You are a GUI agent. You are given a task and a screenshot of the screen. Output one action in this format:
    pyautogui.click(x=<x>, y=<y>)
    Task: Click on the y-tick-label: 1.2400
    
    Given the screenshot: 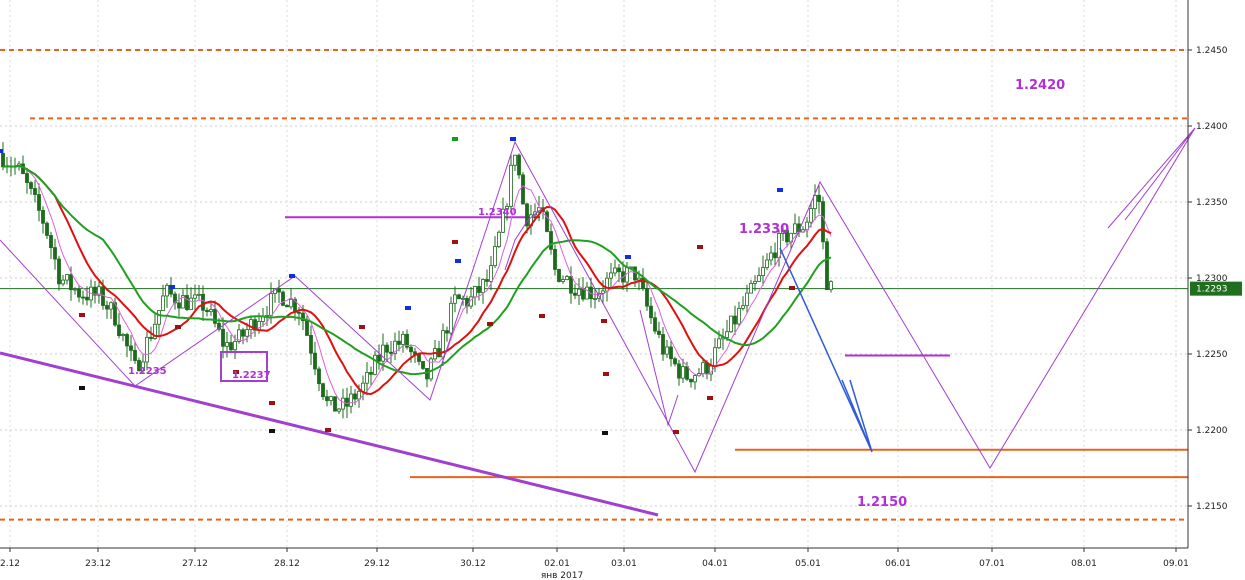 What is the action you would take?
    pyautogui.click(x=1212, y=127)
    